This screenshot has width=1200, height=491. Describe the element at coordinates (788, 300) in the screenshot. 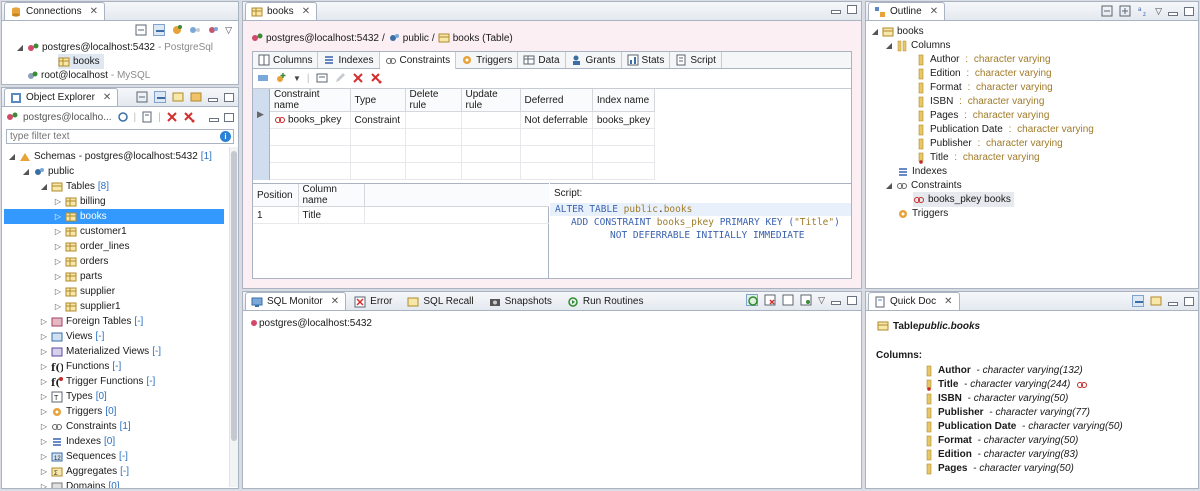

I see `export-log-icon` at that location.